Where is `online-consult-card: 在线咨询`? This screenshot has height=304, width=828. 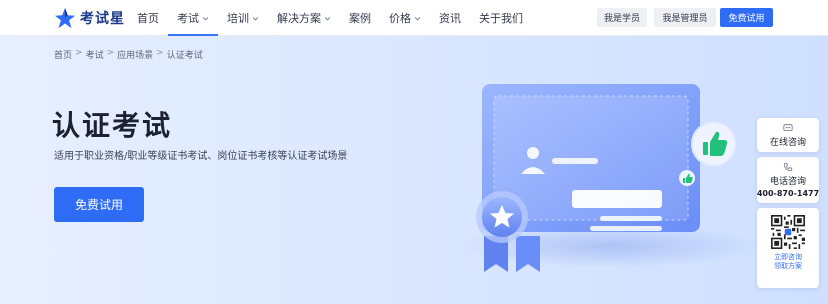
online-consult-card: 在线咨询 is located at coordinates (788, 135).